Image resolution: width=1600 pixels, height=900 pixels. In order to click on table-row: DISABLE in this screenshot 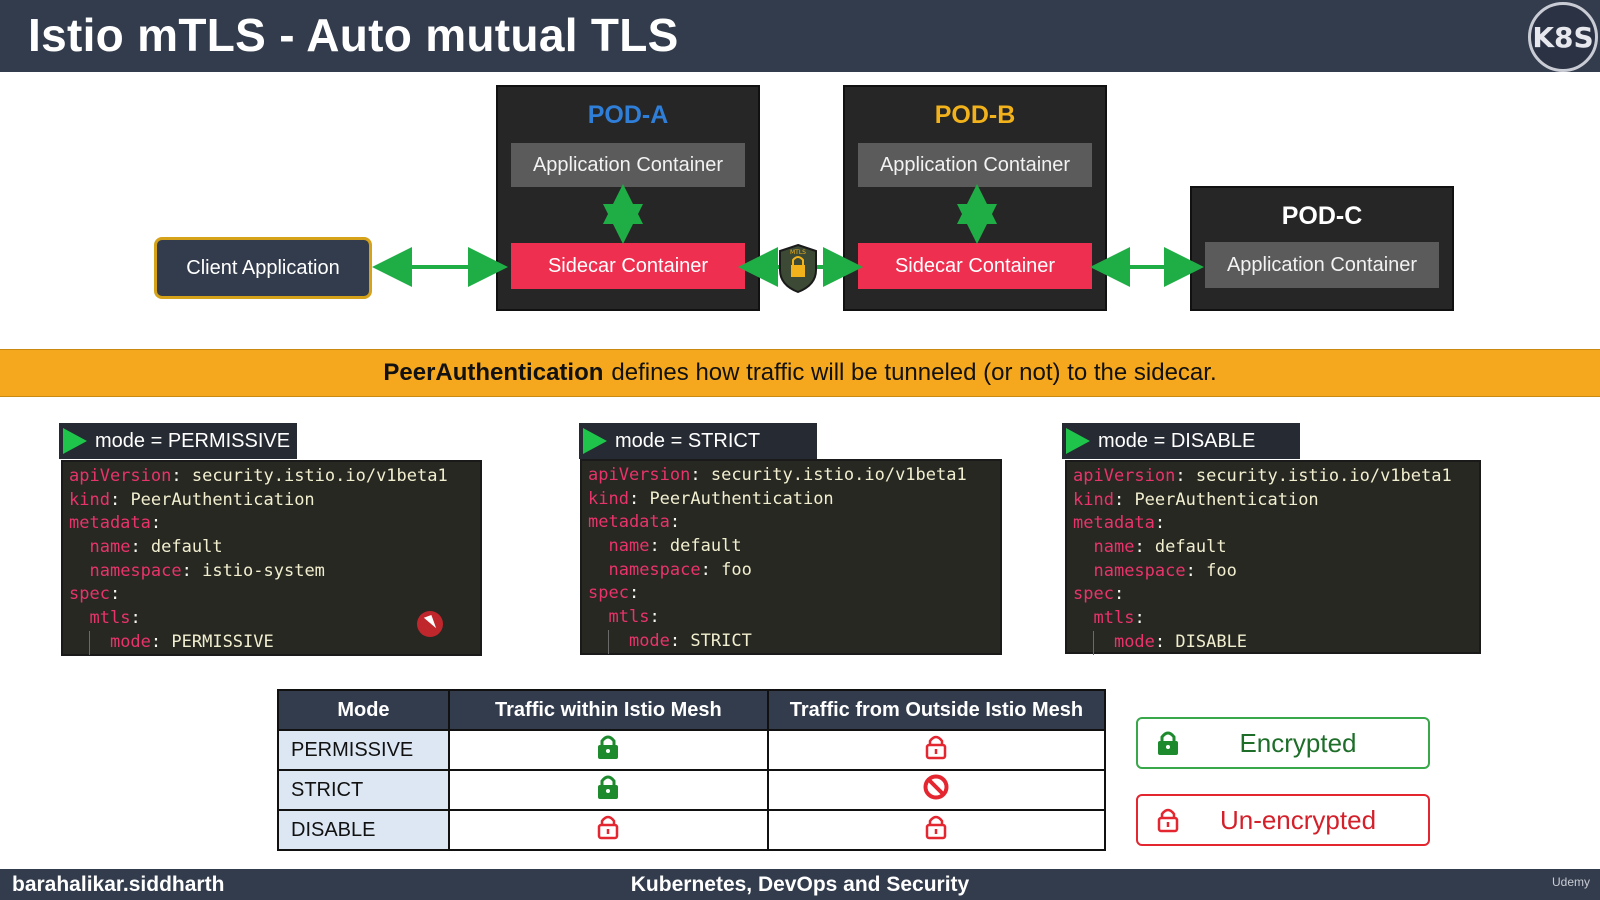, I will do `click(692, 830)`.